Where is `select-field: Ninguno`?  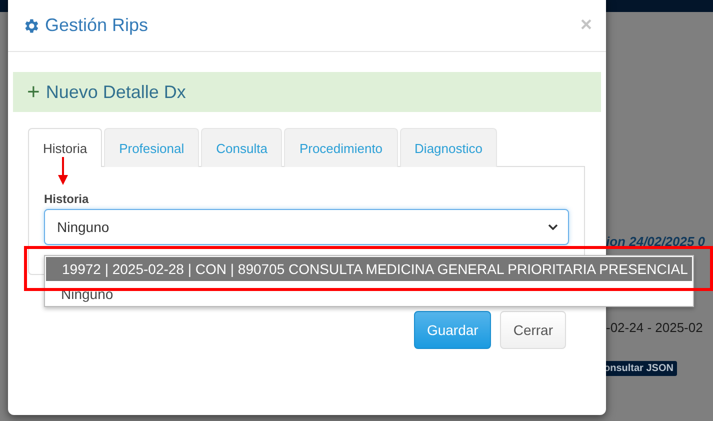
select-field: Ninguno is located at coordinates (306, 227).